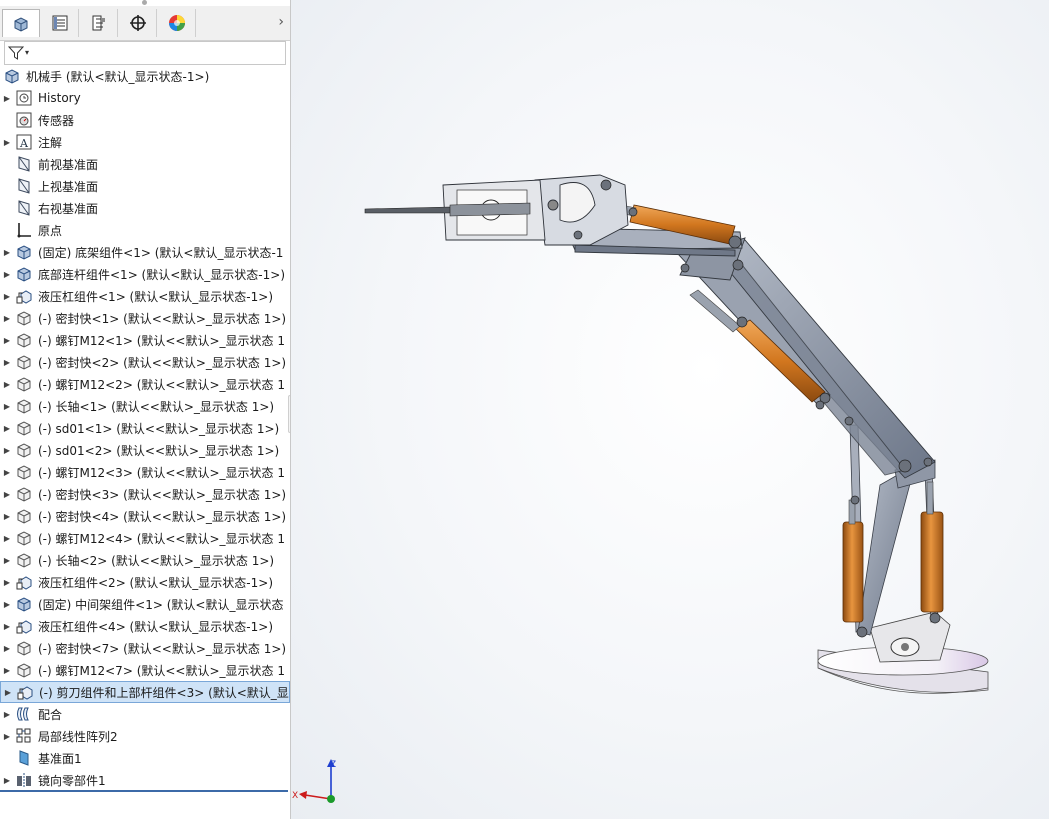 Image resolution: width=1049 pixels, height=819 pixels. What do you see at coordinates (314, 781) in the screenshot?
I see `coordinate-triad: Z X` at bounding box center [314, 781].